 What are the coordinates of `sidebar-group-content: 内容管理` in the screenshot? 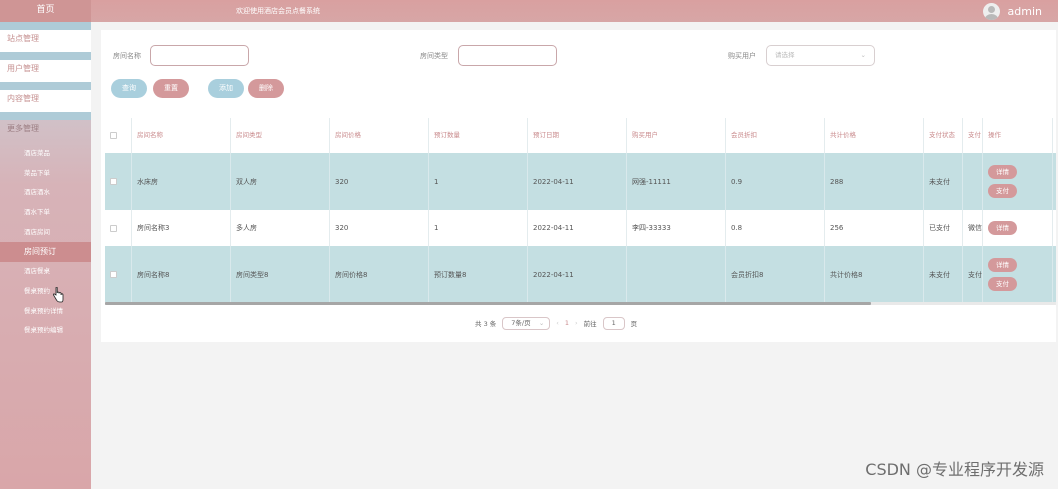 It's located at (45, 97).